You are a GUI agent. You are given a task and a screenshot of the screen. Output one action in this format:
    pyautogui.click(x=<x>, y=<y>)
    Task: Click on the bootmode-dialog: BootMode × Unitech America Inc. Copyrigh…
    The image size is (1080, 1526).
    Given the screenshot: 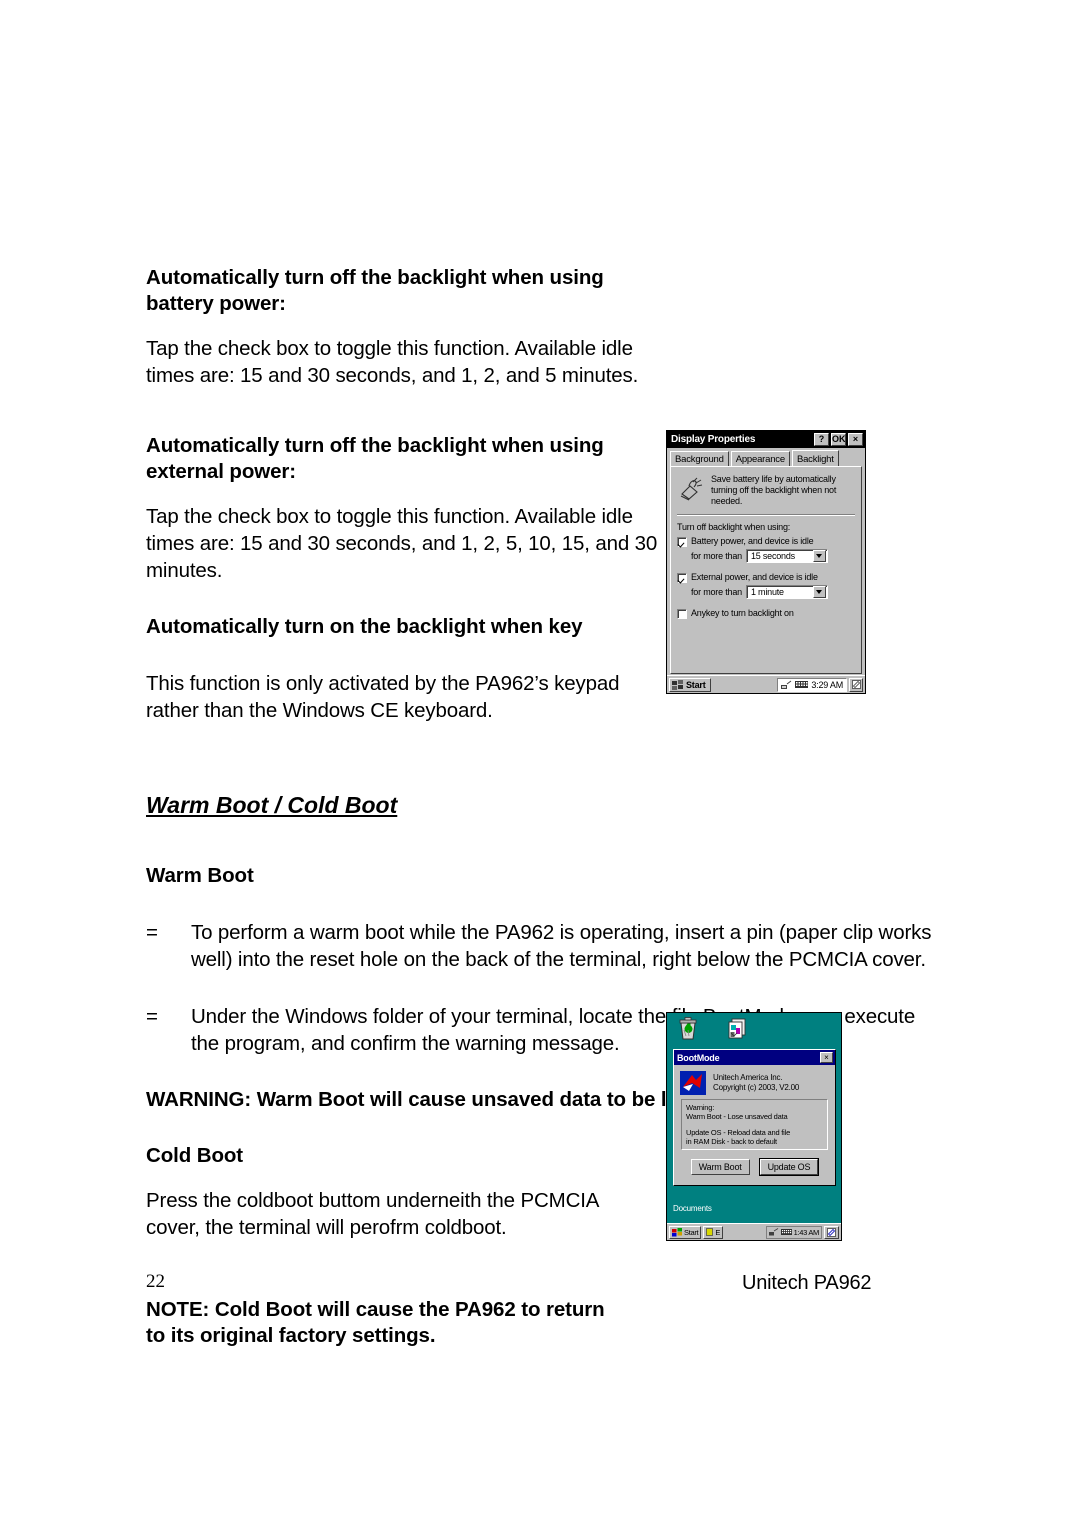 What is the action you would take?
    pyautogui.click(x=754, y=1117)
    